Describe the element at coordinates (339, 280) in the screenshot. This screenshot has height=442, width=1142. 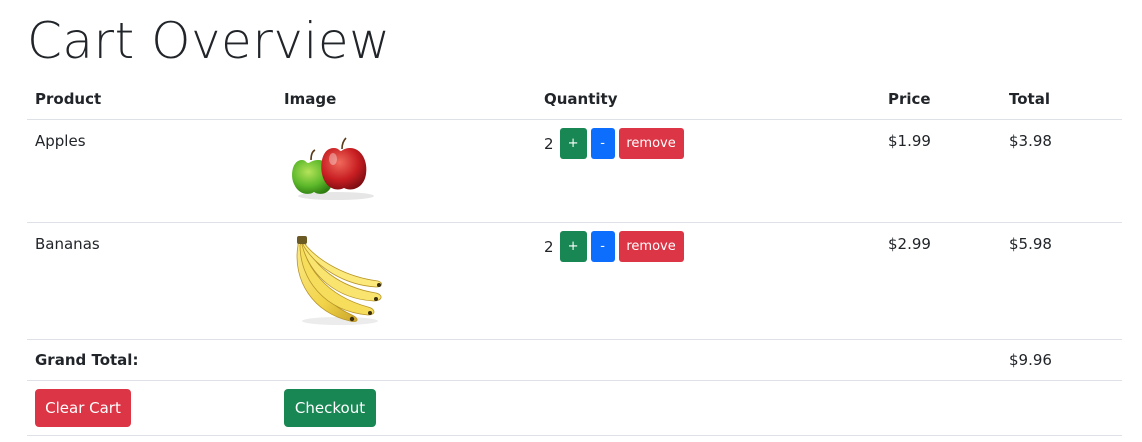
I see `bananas-icon` at that location.